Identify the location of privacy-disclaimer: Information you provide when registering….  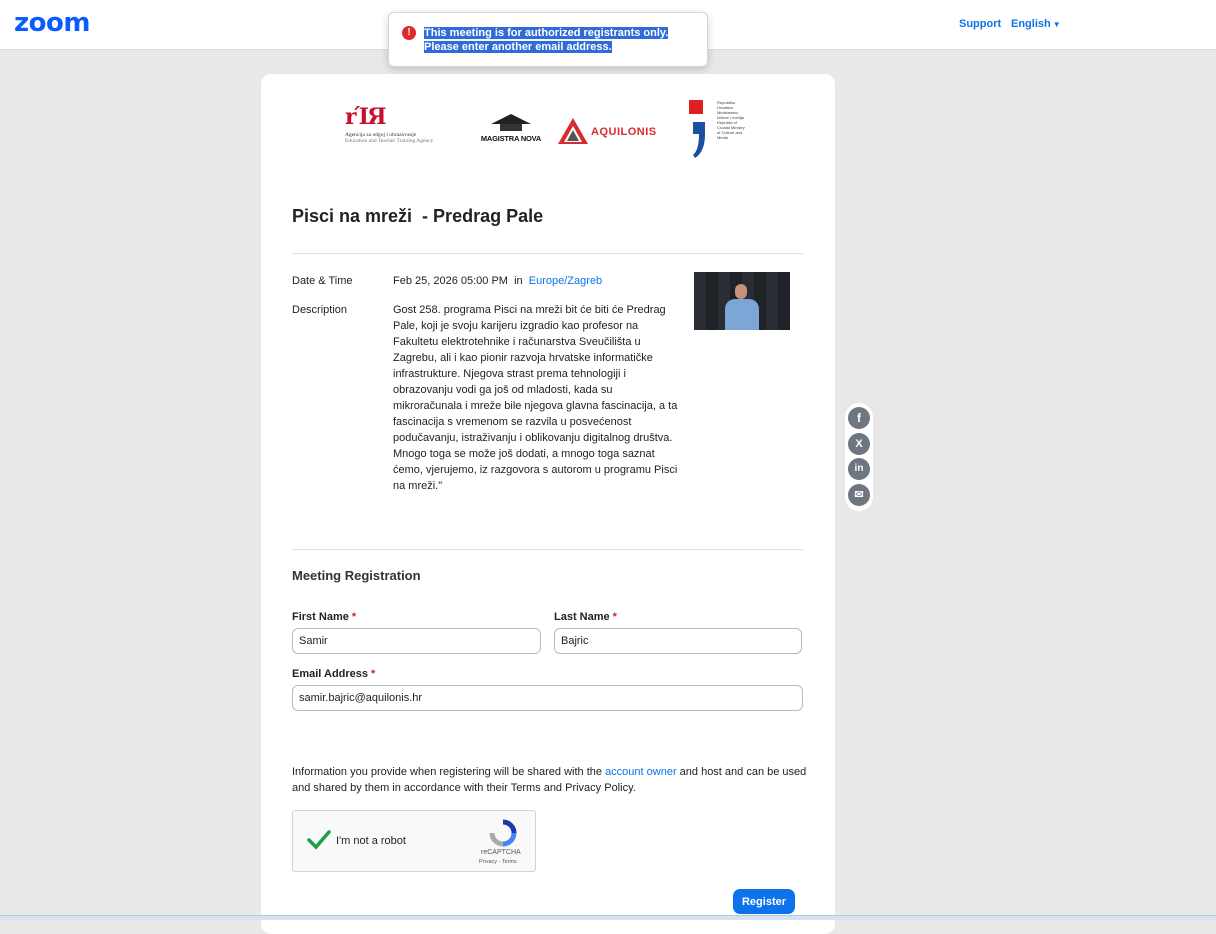
(549, 780).